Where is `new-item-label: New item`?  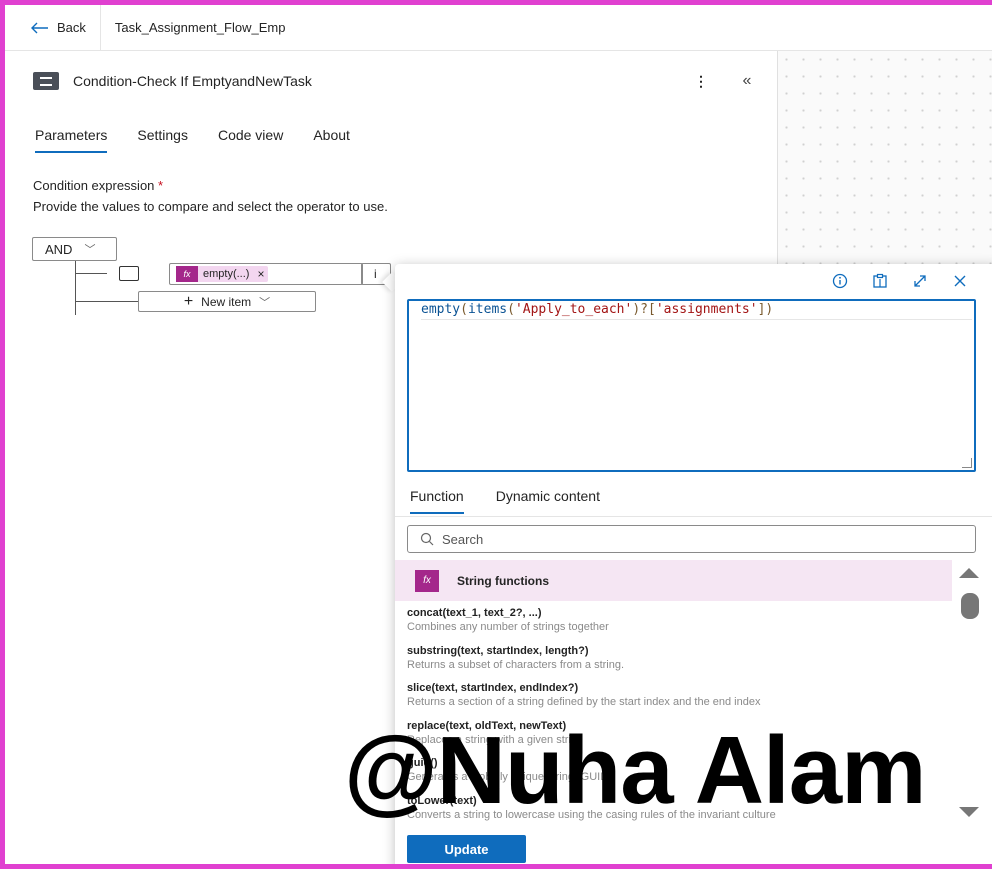 new-item-label: New item is located at coordinates (226, 301).